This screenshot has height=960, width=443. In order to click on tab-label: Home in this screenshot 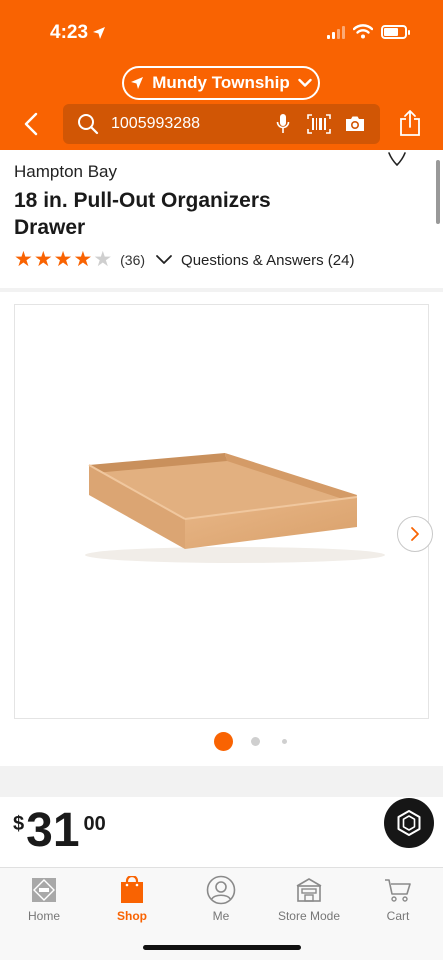, I will do `click(43, 916)`.